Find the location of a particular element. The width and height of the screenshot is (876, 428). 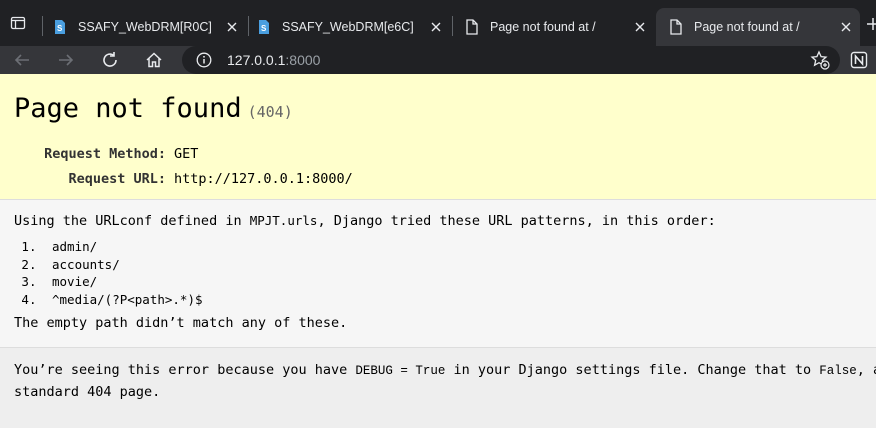

tab-actions-icon is located at coordinates (18, 23).